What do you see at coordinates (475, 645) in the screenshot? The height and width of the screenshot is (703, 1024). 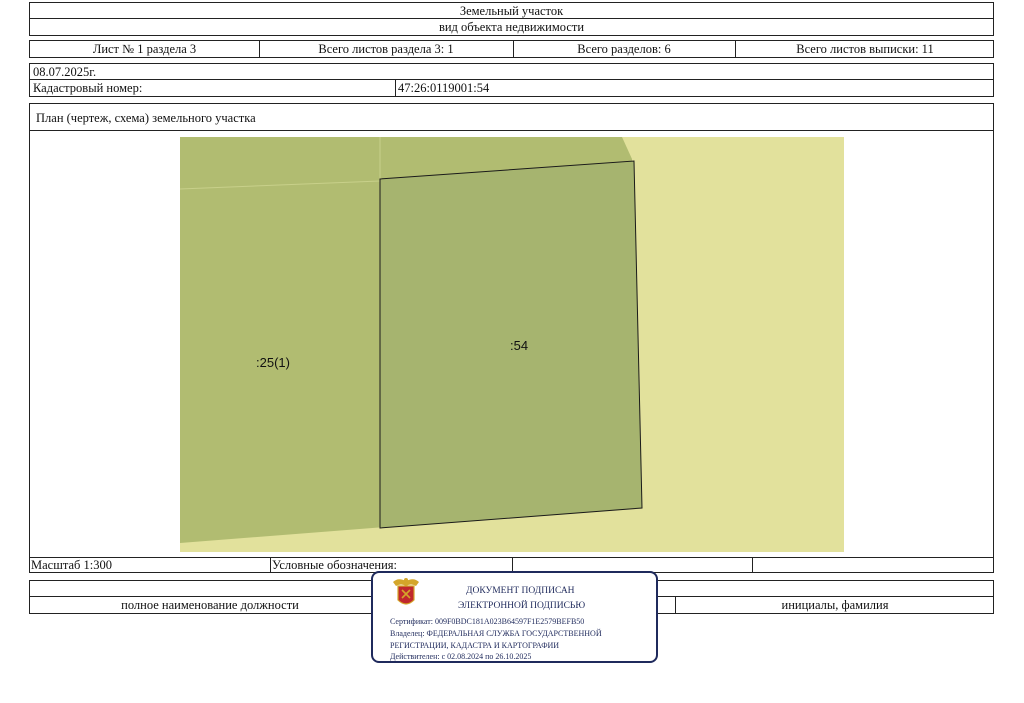 I see `stamp-owner-line-2: РЕГИСТРАЦИИ, КАДАСТРА И КАРТОГРАФИИ` at bounding box center [475, 645].